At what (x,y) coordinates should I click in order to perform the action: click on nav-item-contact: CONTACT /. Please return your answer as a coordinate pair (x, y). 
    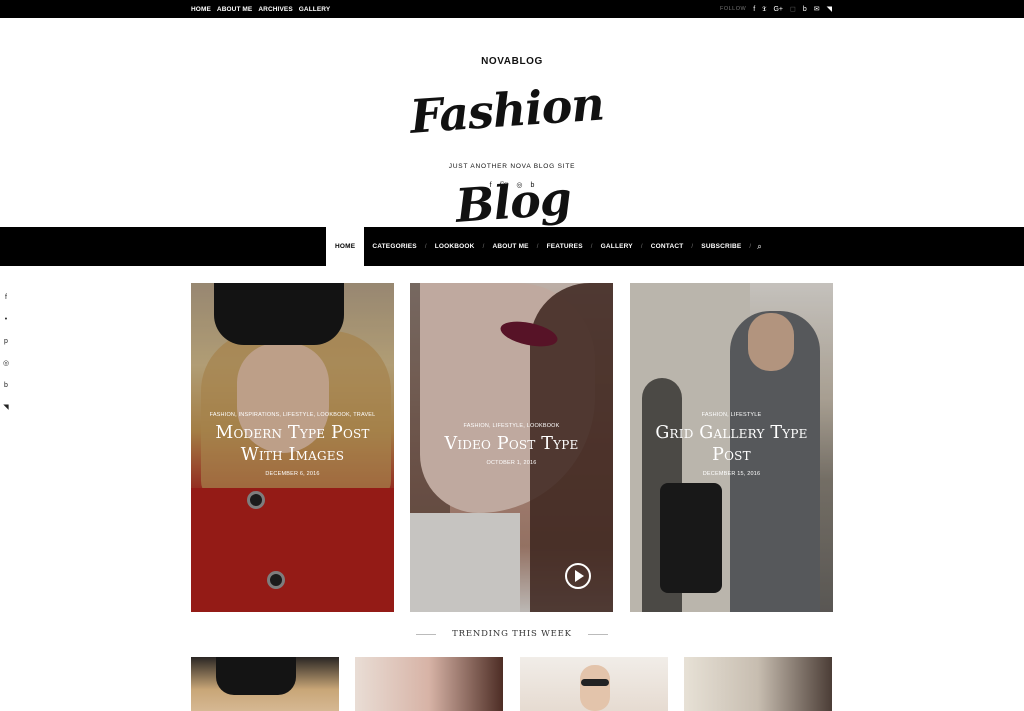
    Looking at the image, I should click on (668, 246).